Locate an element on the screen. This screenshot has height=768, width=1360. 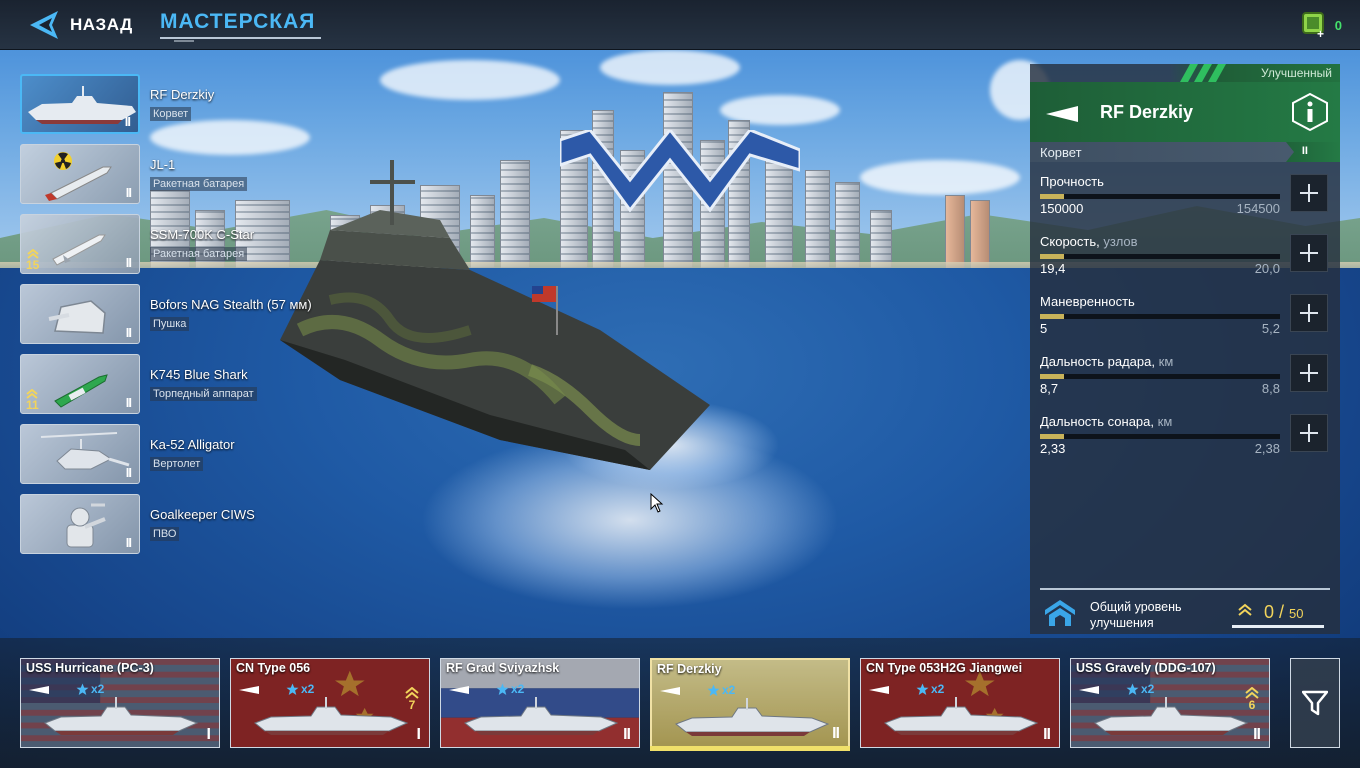
ship-card: USS Gravely (DDG-107) x2 6 II is located at coordinates (1170, 703).